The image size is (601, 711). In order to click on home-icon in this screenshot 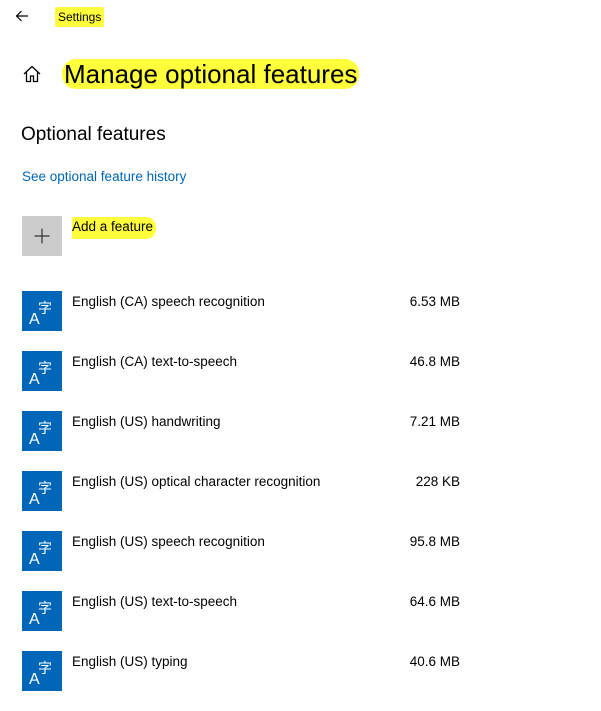, I will do `click(32, 74)`.